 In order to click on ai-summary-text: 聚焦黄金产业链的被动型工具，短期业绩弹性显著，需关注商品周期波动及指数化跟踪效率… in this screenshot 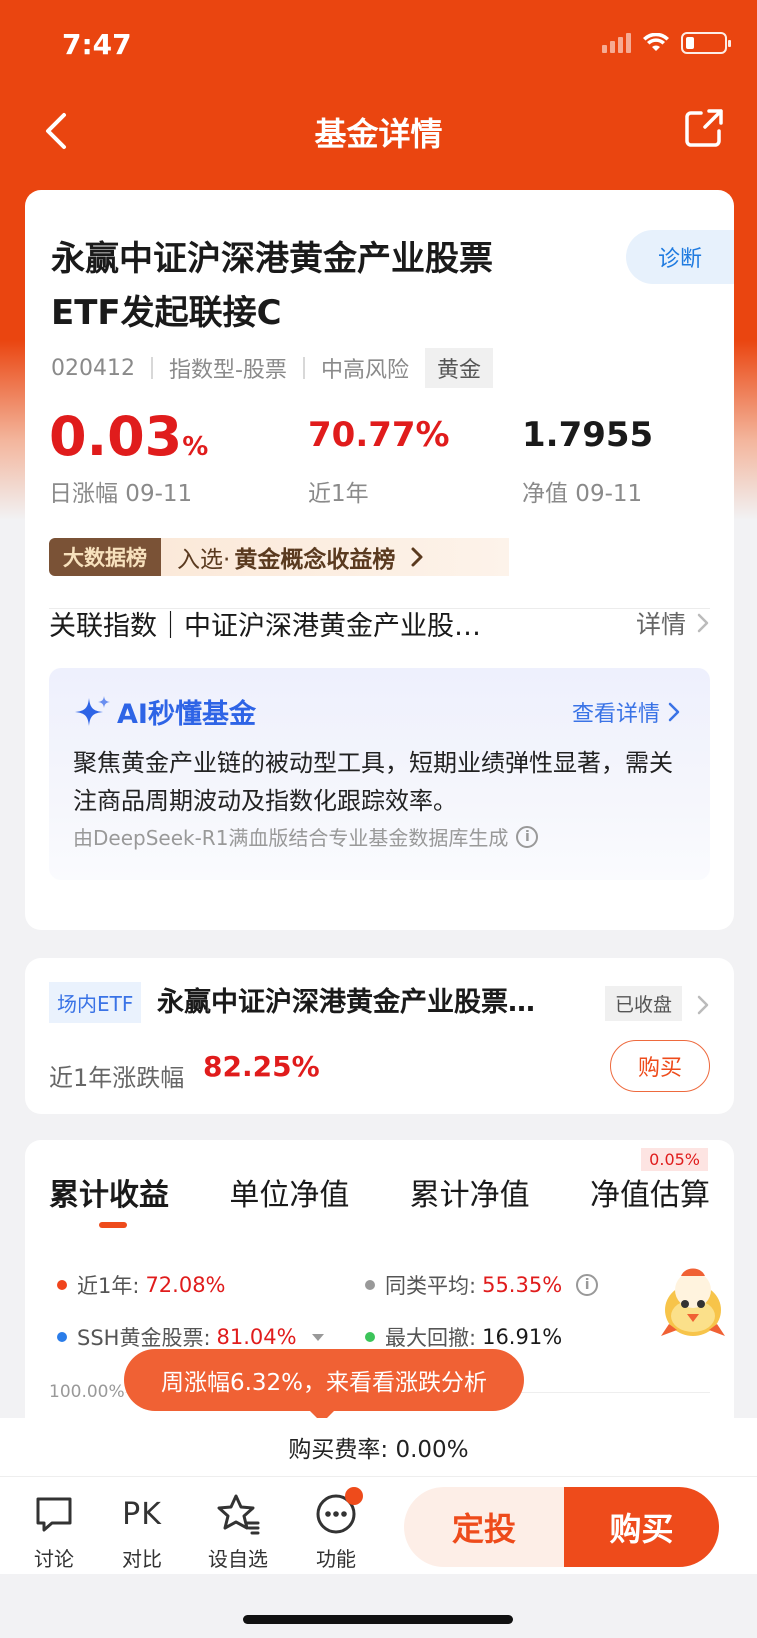, I will do `click(373, 782)`.